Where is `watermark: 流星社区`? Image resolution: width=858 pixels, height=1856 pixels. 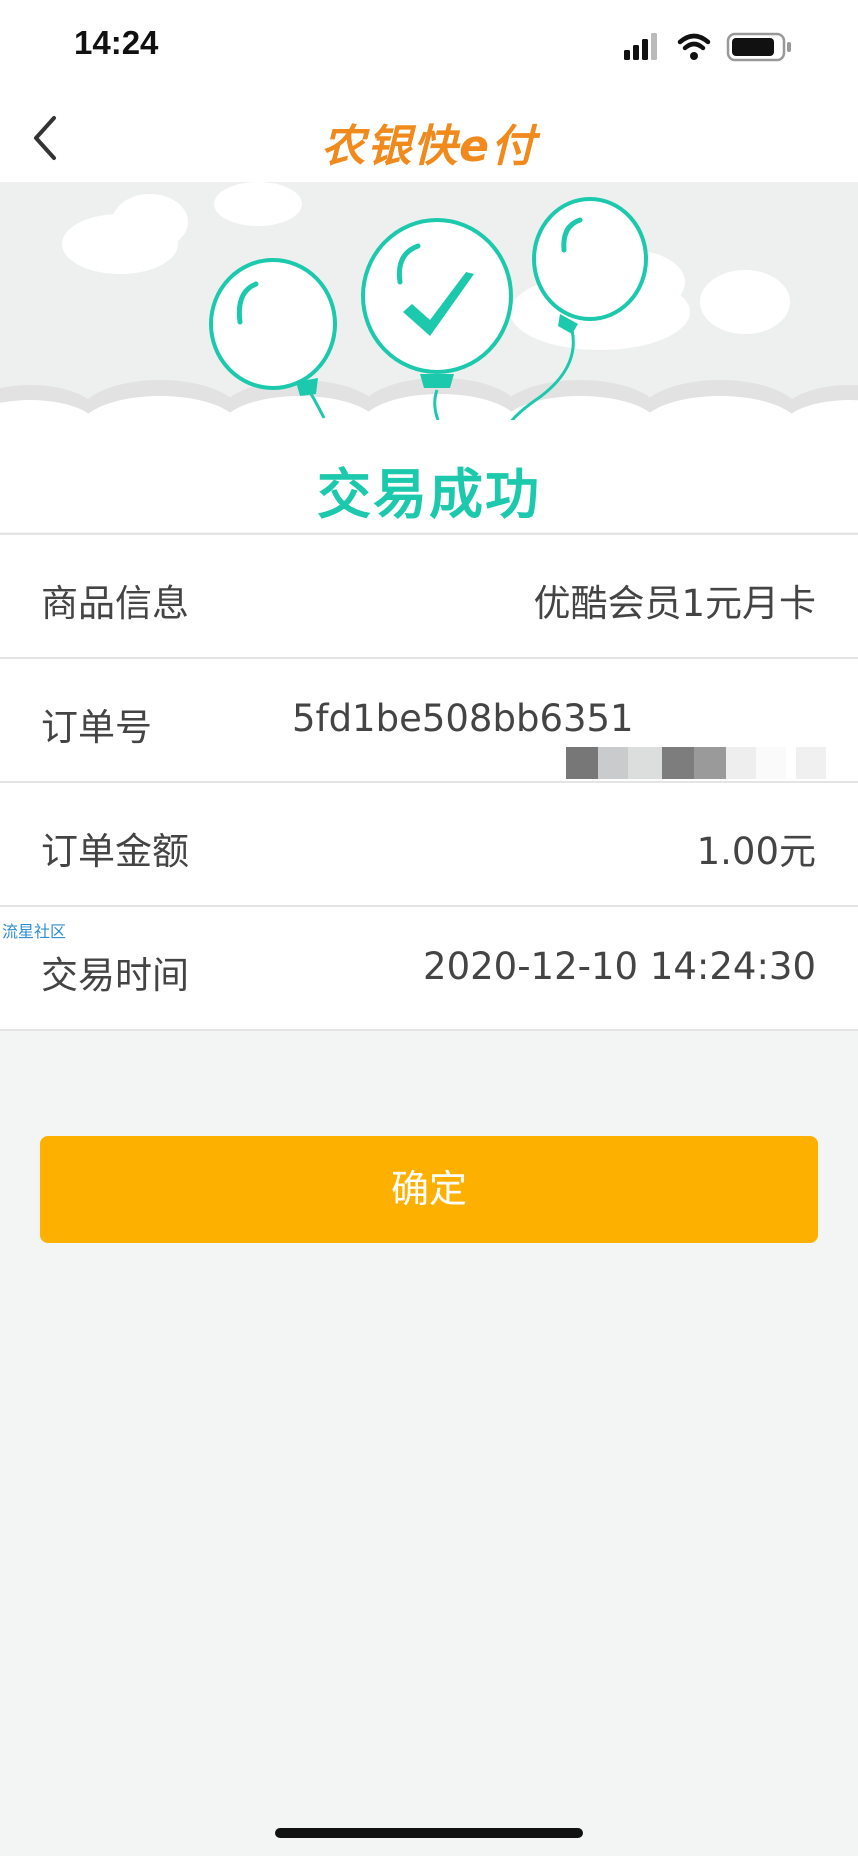 watermark: 流星社区 is located at coordinates (34, 931).